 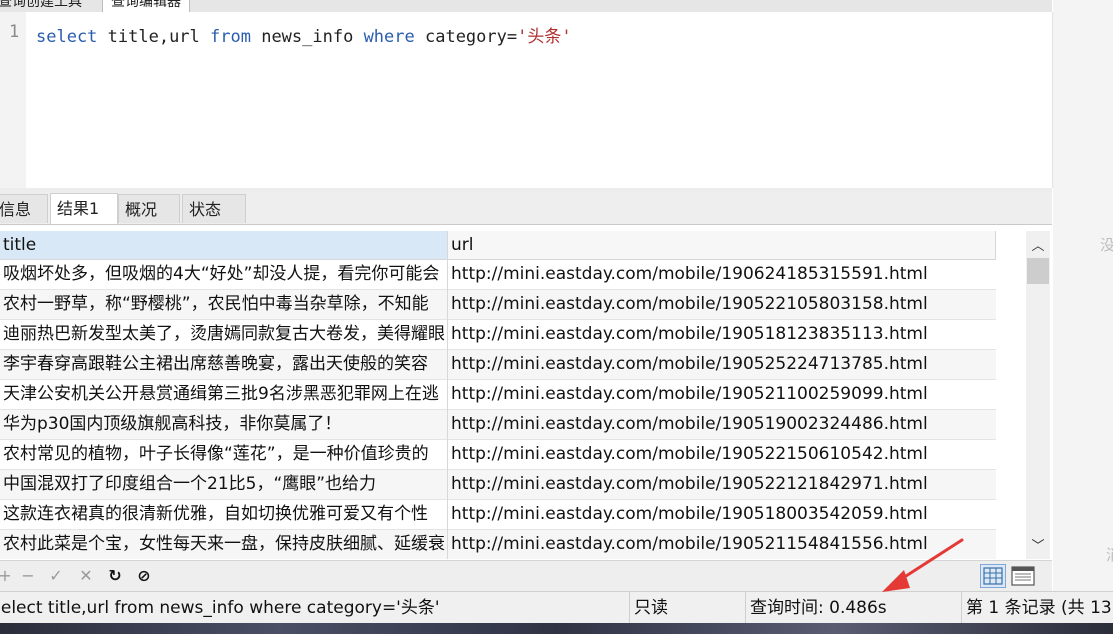 What do you see at coordinates (56, 576) in the screenshot?
I see `apply-changes-icon: ✓` at bounding box center [56, 576].